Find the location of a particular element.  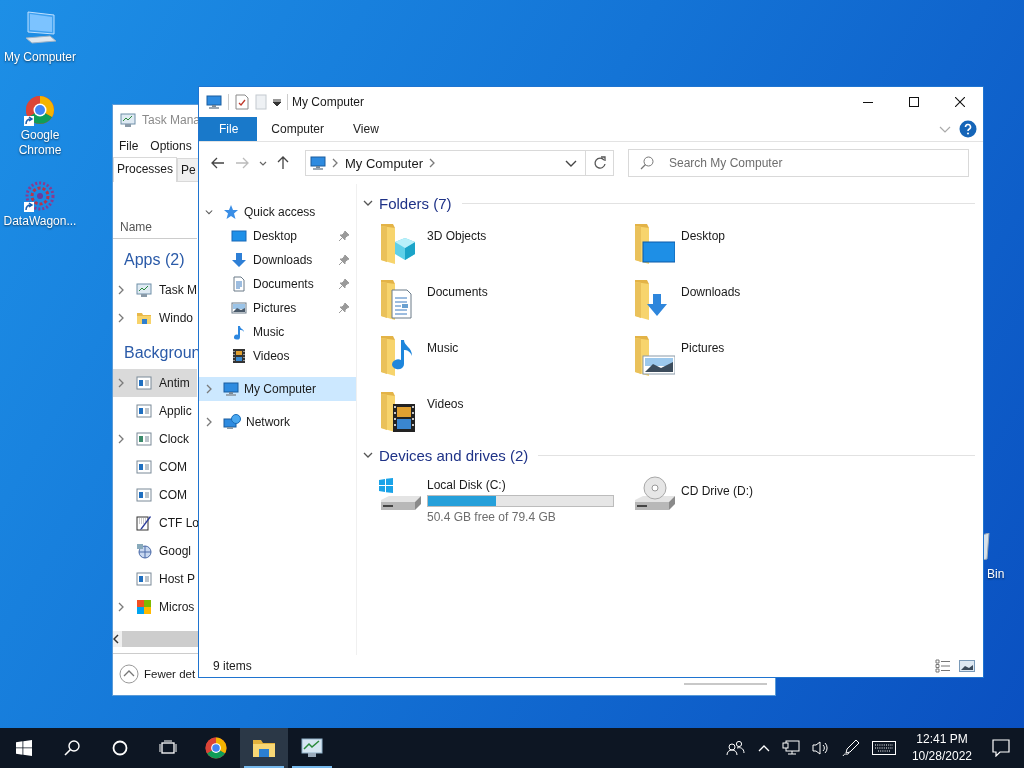

process-row: CTF Lo is located at coordinates (155, 523).